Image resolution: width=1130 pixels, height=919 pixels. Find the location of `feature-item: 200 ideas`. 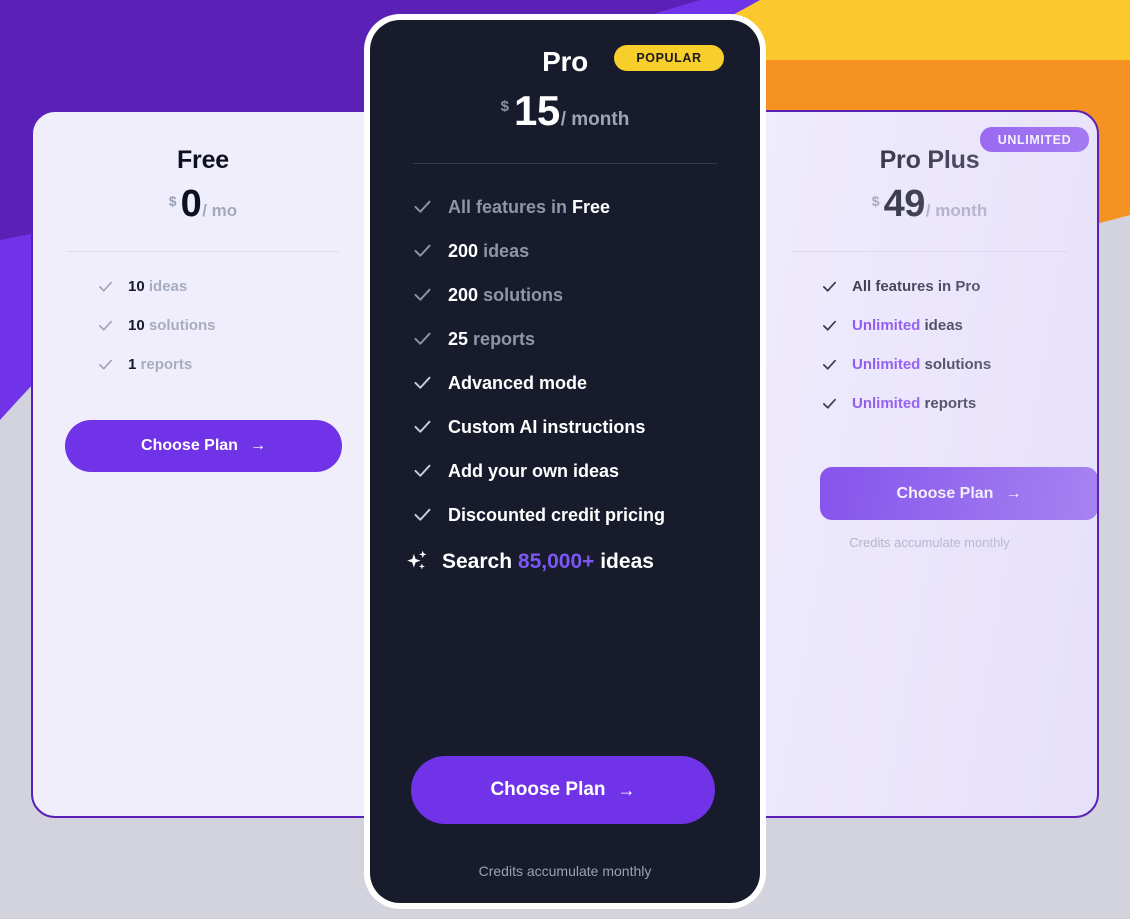

feature-item: 200 ideas is located at coordinates (565, 250).